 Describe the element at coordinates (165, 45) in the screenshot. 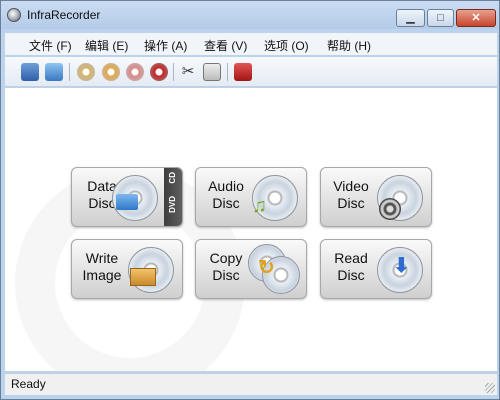

I see `menu-actions: 操作 (A)` at that location.